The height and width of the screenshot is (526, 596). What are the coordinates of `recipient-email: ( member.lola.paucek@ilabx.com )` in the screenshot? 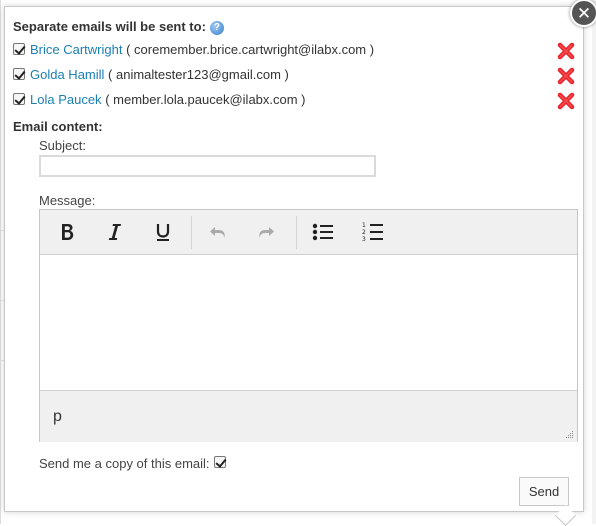 It's located at (205, 99).